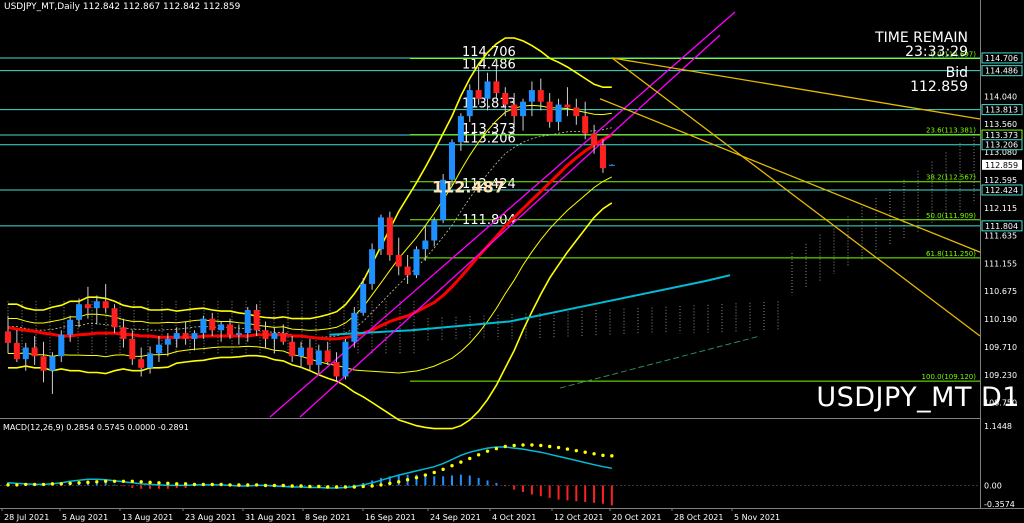 Image resolution: width=1024 pixels, height=523 pixels. Describe the element at coordinates (1000, 180) in the screenshot. I see `price-axis-tick: 112.595` at that location.